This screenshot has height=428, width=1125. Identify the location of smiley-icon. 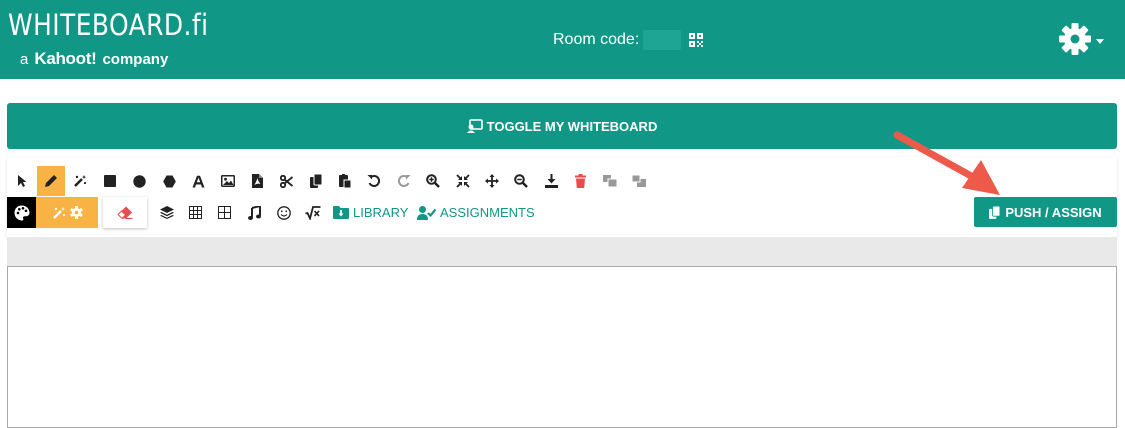
(284, 212).